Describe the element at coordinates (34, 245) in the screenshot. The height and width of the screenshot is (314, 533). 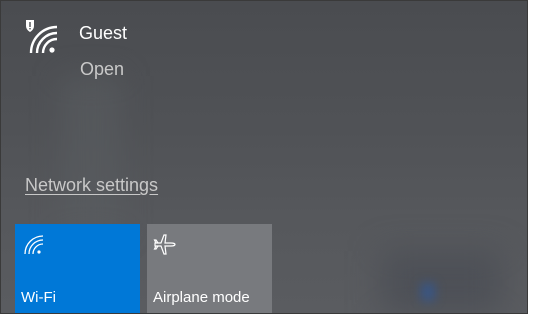
I see `wifi-icon` at that location.